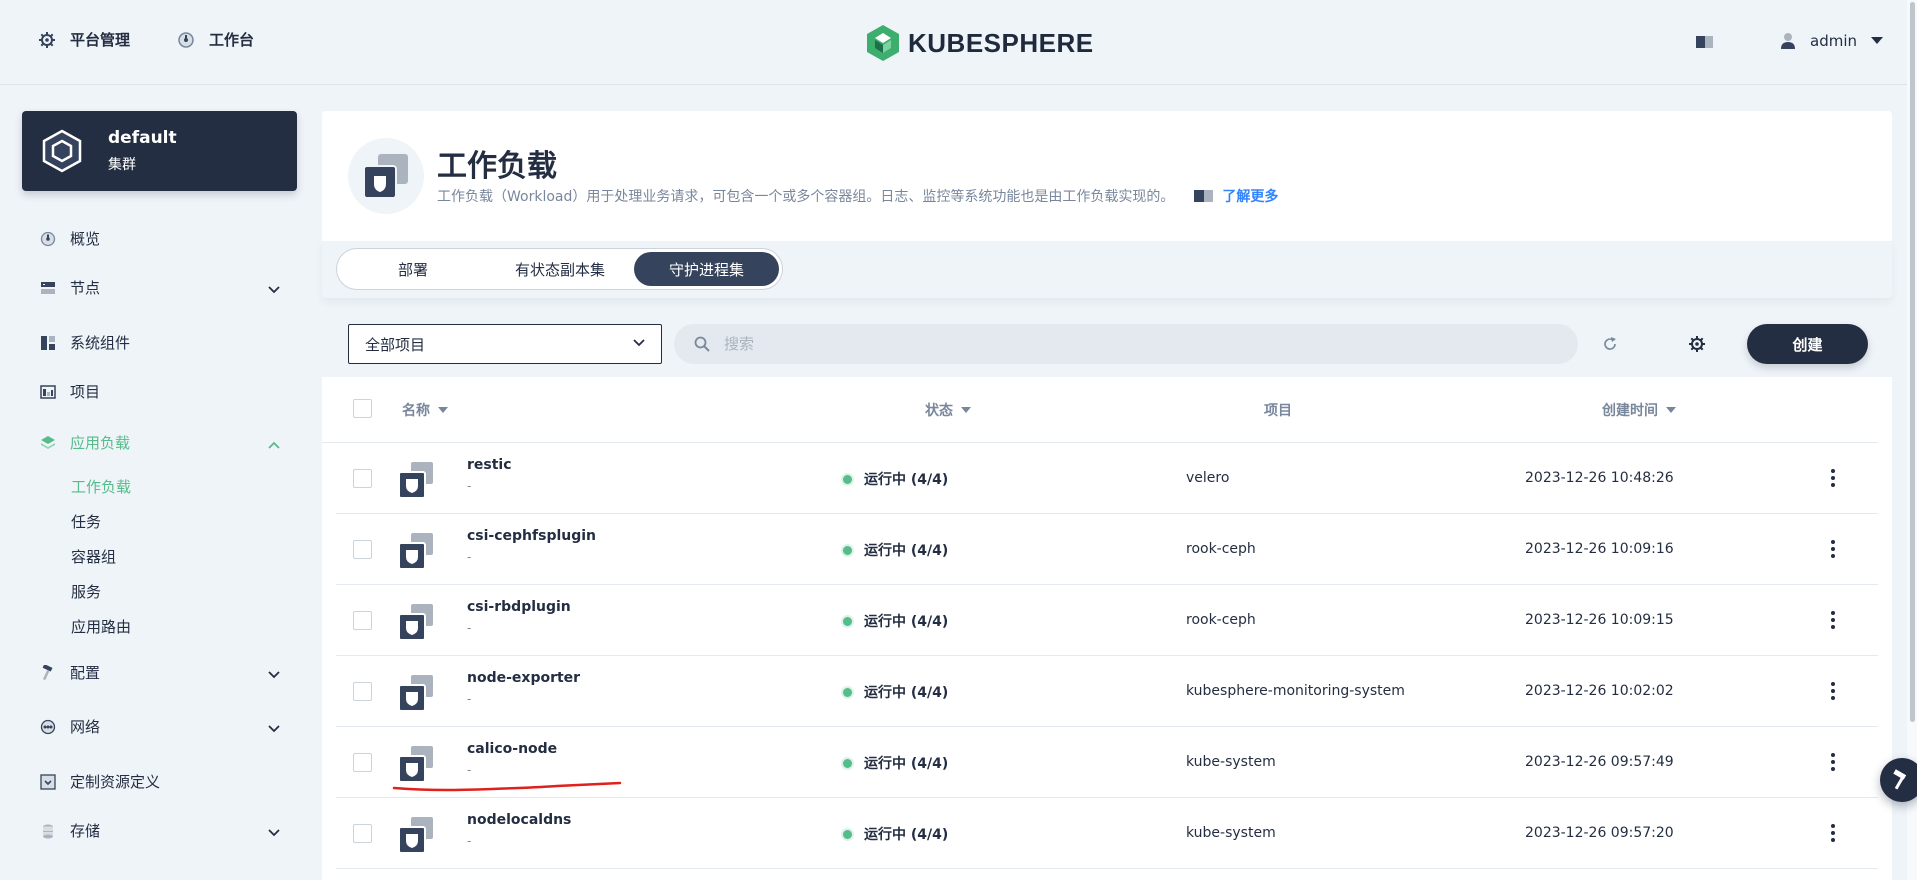 This screenshot has height=880, width=1917. What do you see at coordinates (1912, 362) in the screenshot?
I see `scrollbar-thumb` at bounding box center [1912, 362].